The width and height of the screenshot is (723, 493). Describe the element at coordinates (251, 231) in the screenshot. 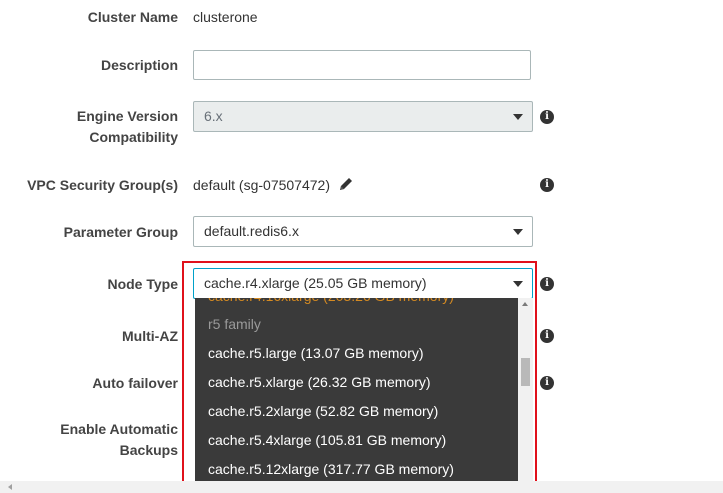

I see `parameter-group-value: default.redis6.x` at that location.